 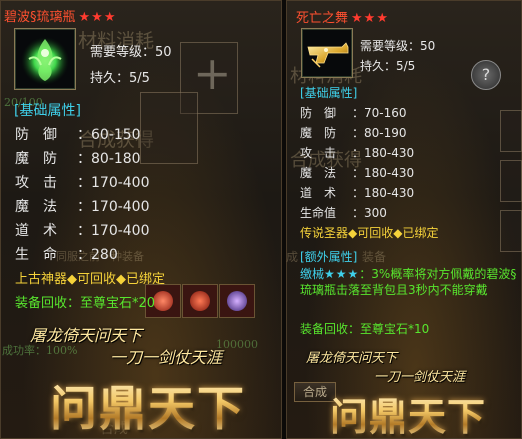 I want to click on extra-attr-name: 缴械, so click(x=312, y=274).